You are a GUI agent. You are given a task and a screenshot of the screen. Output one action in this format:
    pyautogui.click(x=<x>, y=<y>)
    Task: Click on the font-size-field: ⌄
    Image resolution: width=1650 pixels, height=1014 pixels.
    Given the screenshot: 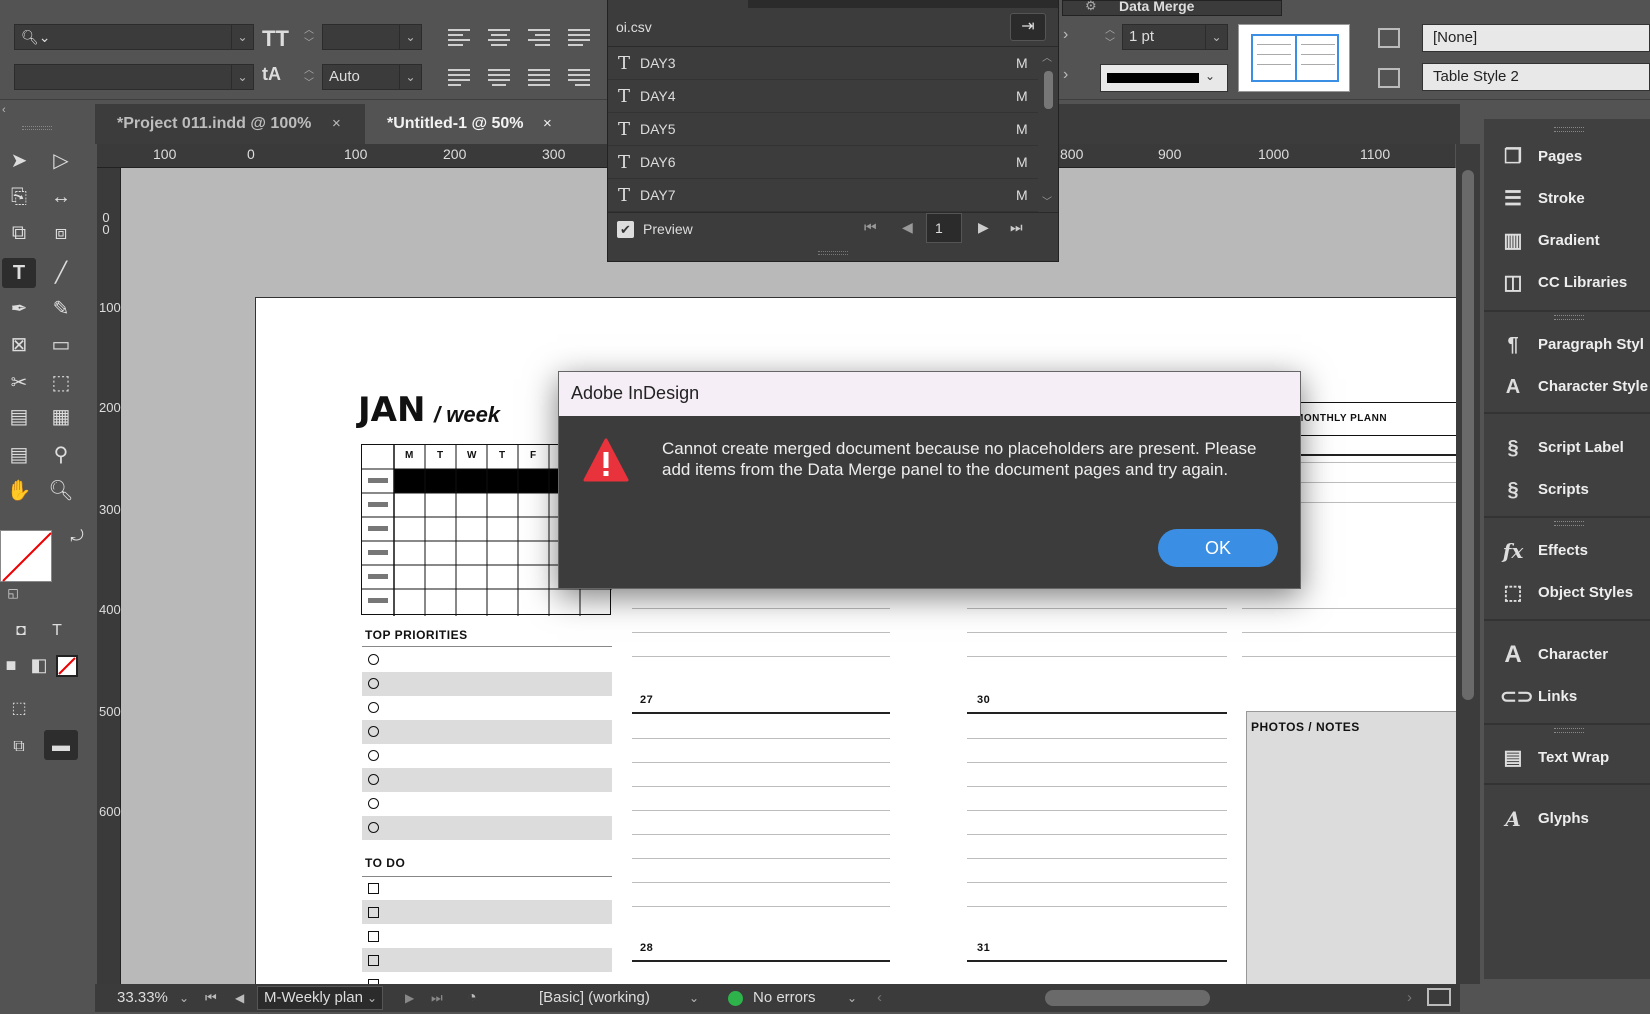 What is the action you would take?
    pyautogui.click(x=372, y=37)
    